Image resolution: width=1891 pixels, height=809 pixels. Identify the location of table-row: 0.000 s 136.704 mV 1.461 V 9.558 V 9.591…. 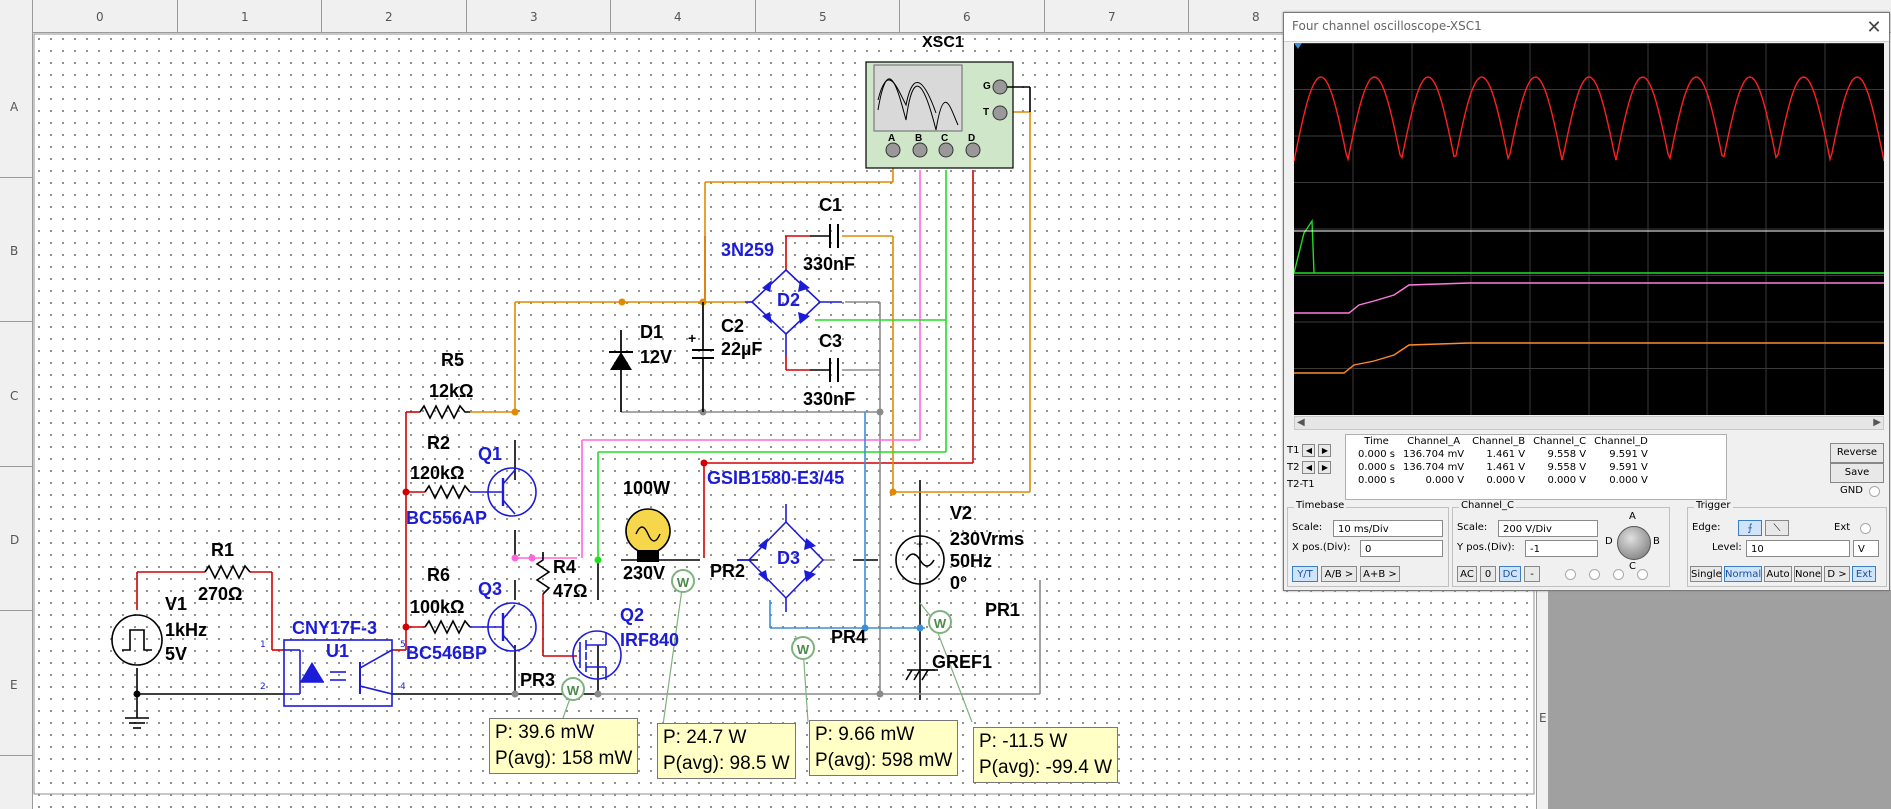
(1499, 454).